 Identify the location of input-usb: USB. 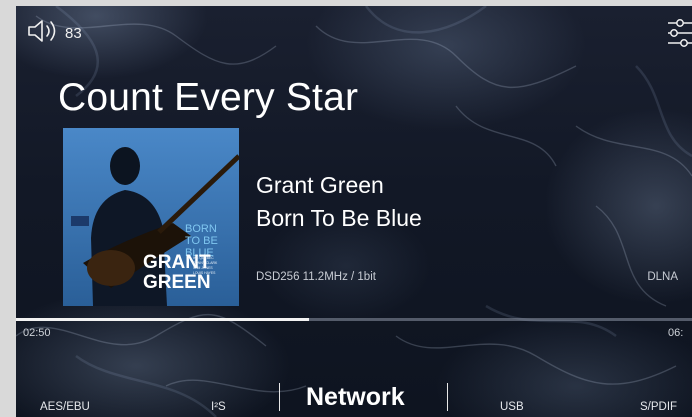
(512, 407).